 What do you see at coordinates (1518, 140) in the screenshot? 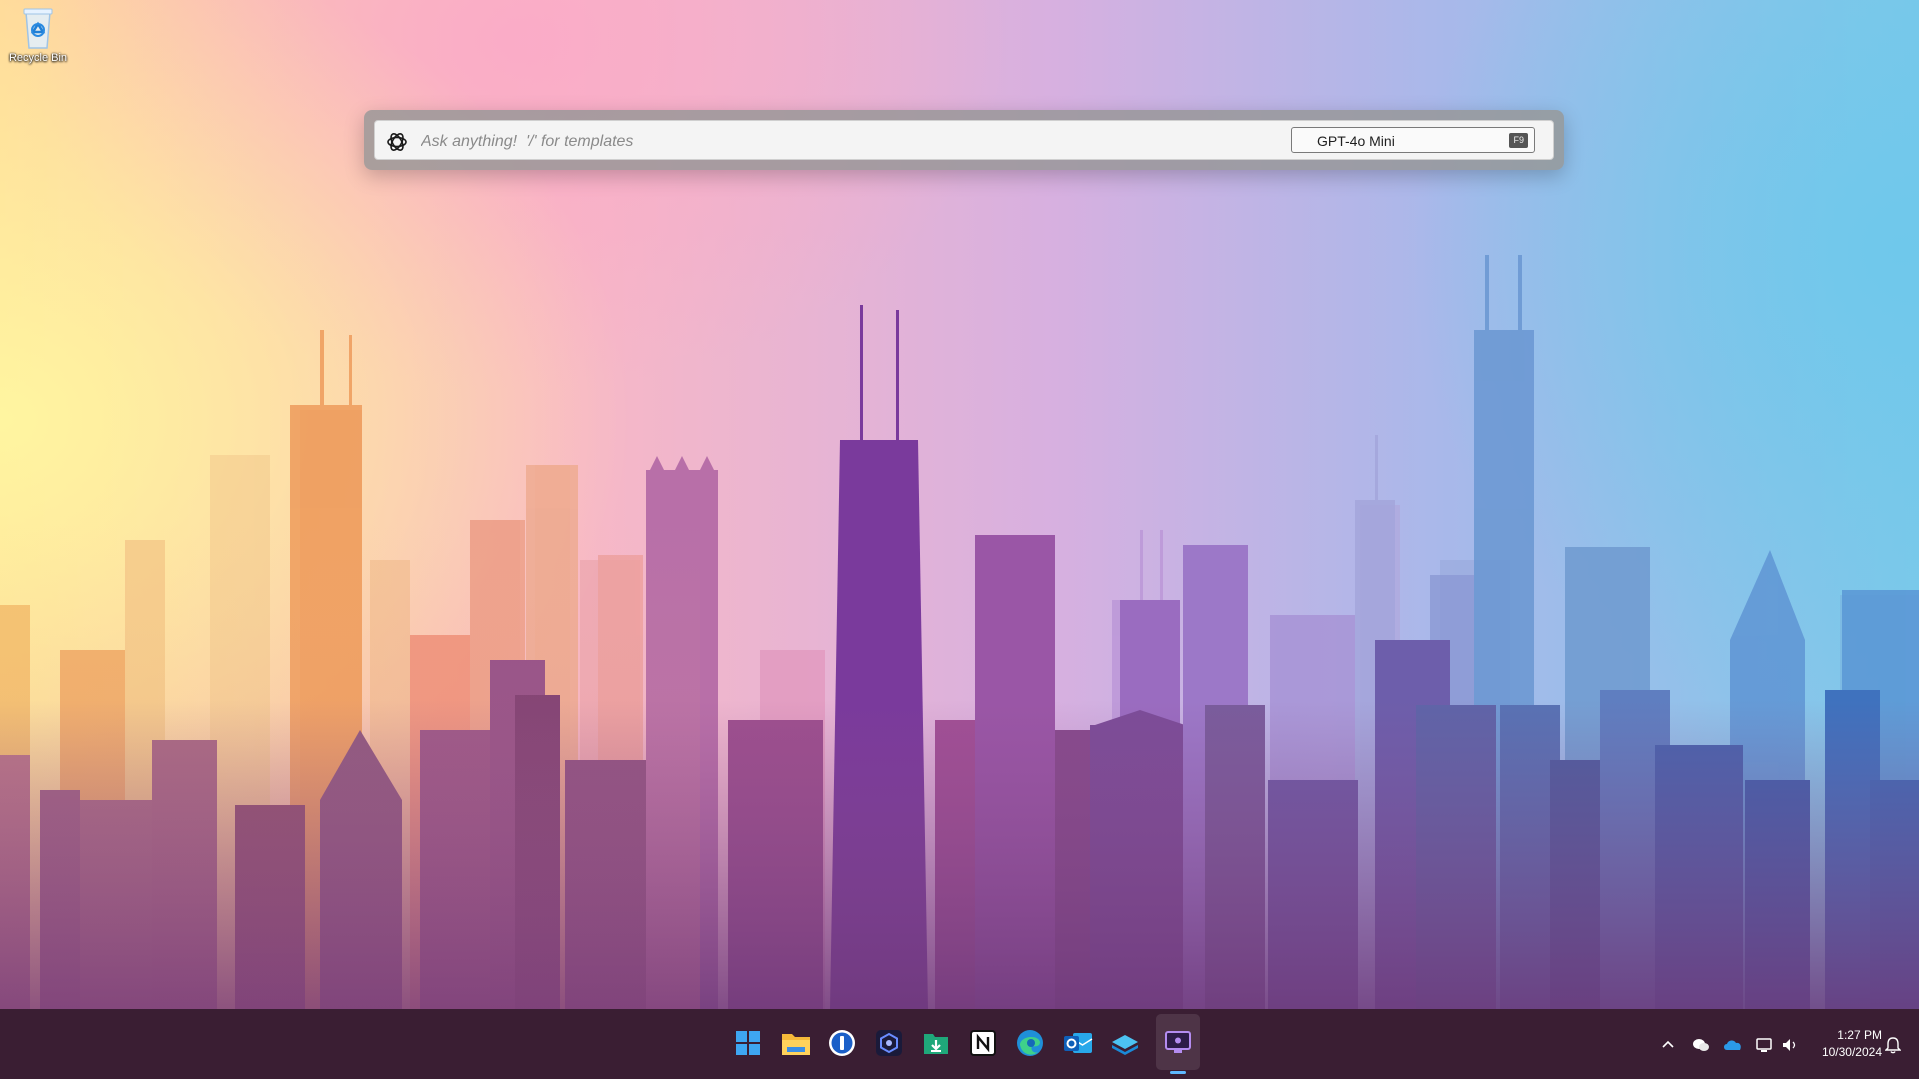
I see `model-shortcut-badge: F9` at bounding box center [1518, 140].